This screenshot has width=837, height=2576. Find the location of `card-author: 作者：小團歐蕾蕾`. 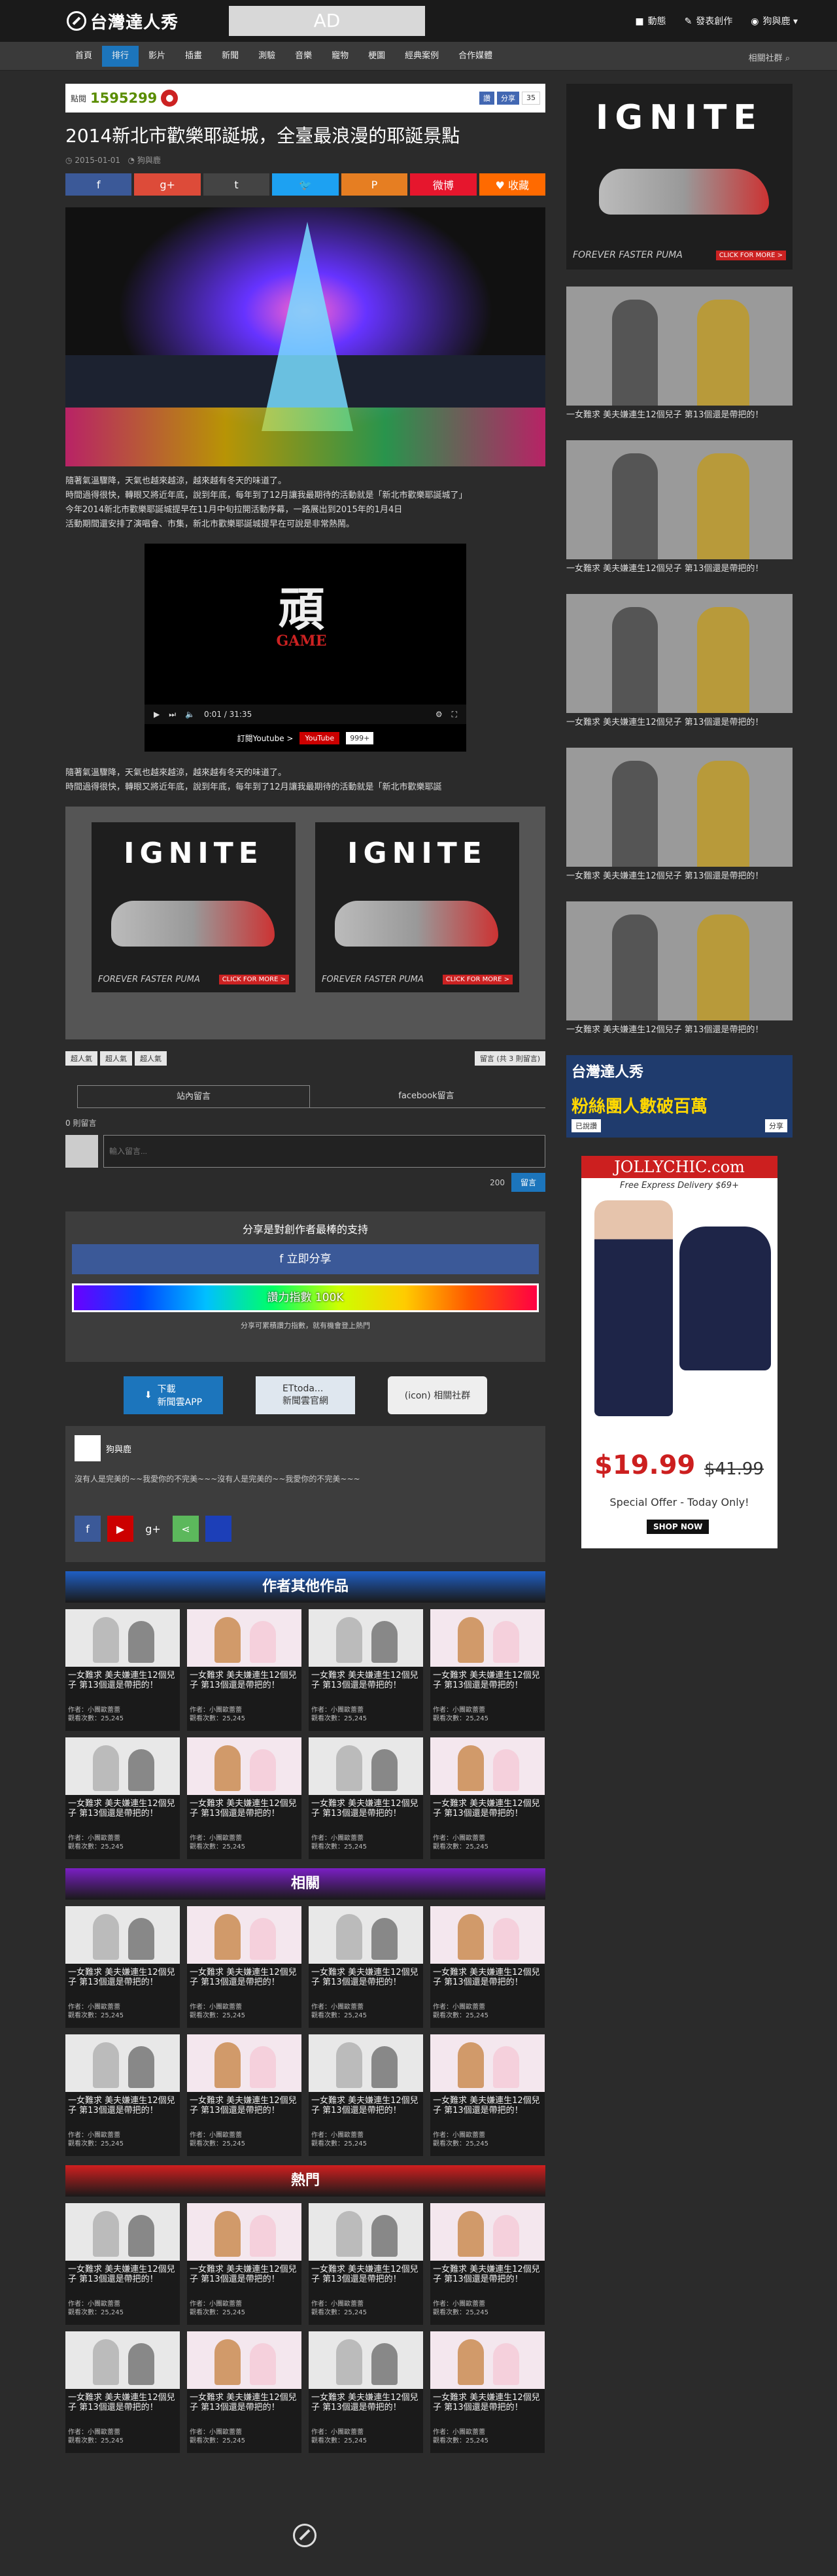

card-author: 作者：小團歐蕾蕾 is located at coordinates (459, 1838).